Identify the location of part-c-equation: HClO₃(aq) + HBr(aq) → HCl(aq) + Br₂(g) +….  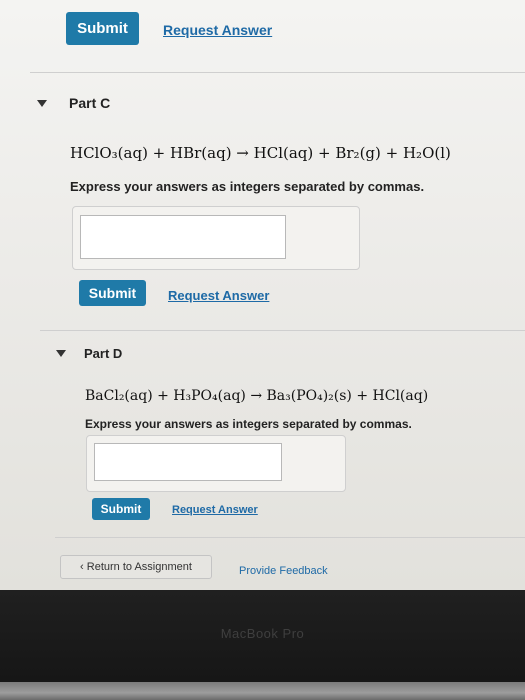
(260, 153).